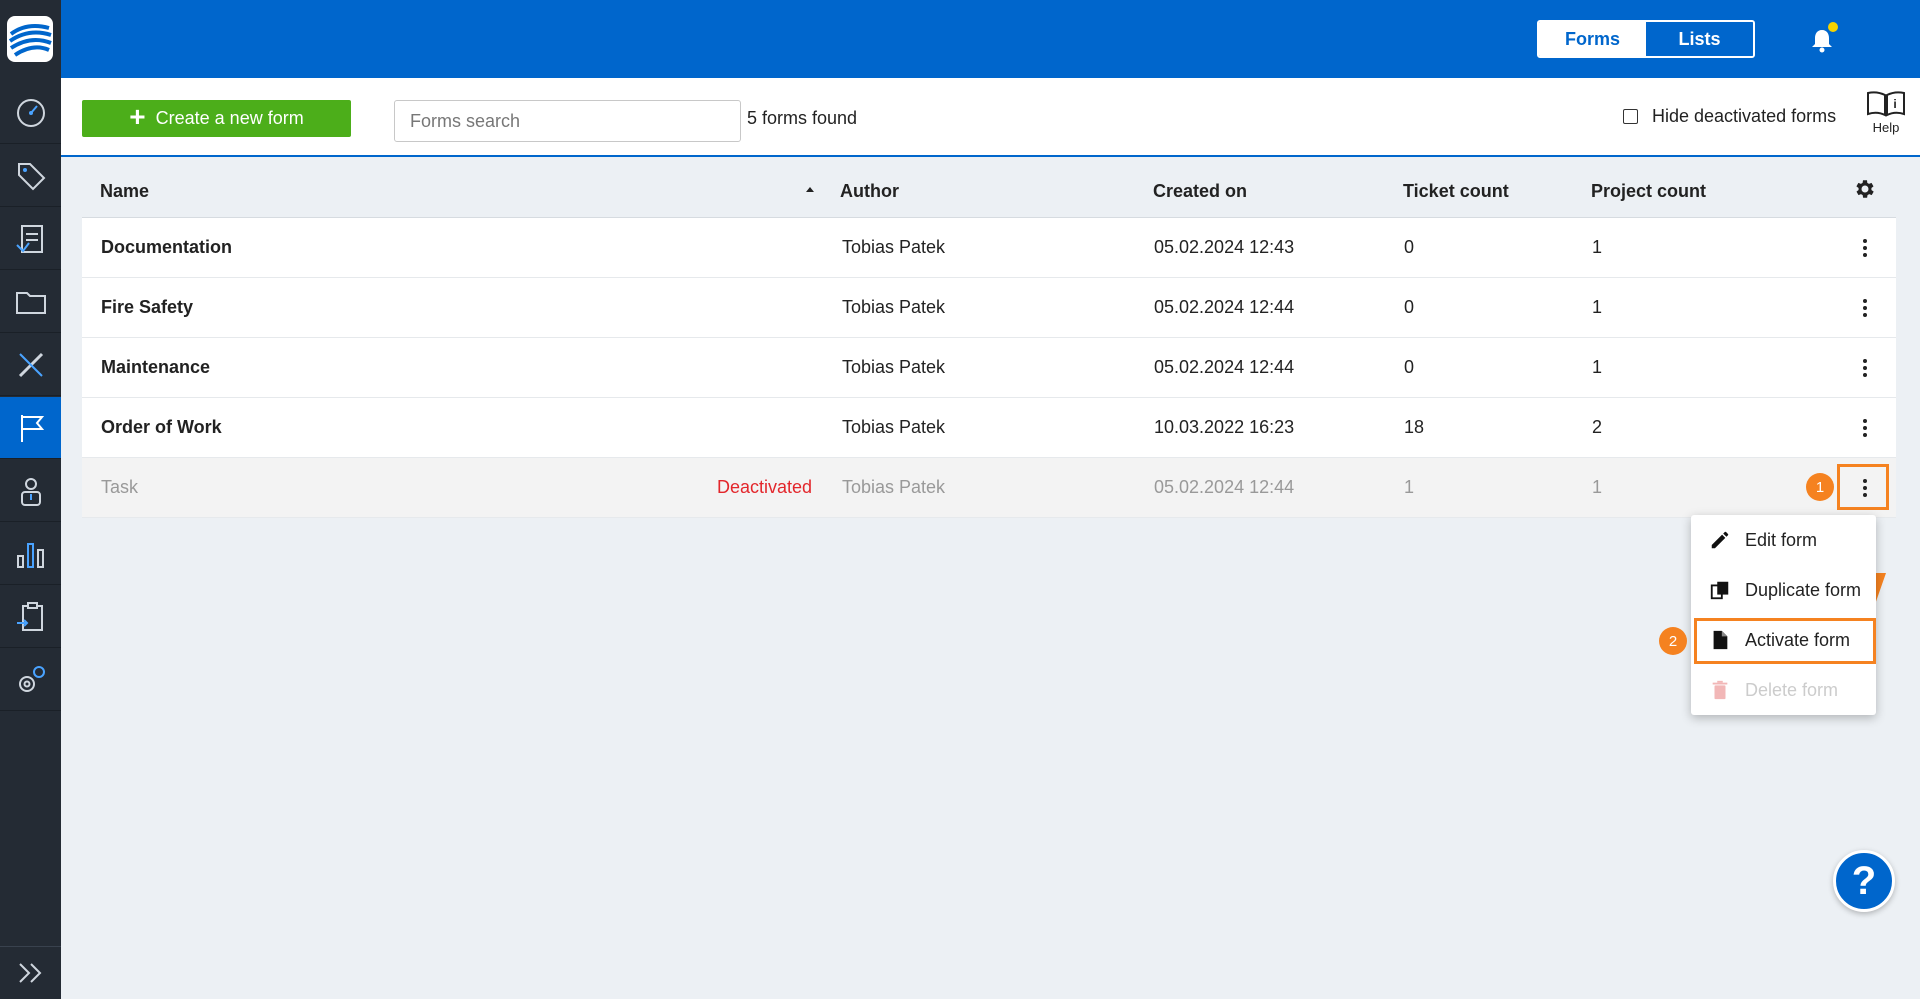 The height and width of the screenshot is (999, 1920). I want to click on form-ticket-count: 1, so click(1409, 487).